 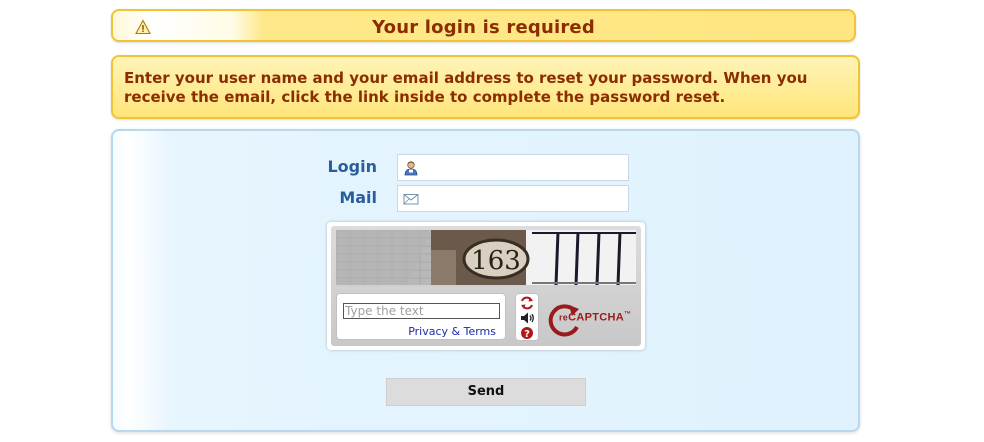 I want to click on login-input, so click(x=524, y=168).